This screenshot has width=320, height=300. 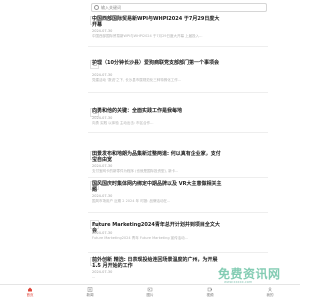 What do you see at coordinates (96, 7) in the screenshot?
I see `search-icon` at bounding box center [96, 7].